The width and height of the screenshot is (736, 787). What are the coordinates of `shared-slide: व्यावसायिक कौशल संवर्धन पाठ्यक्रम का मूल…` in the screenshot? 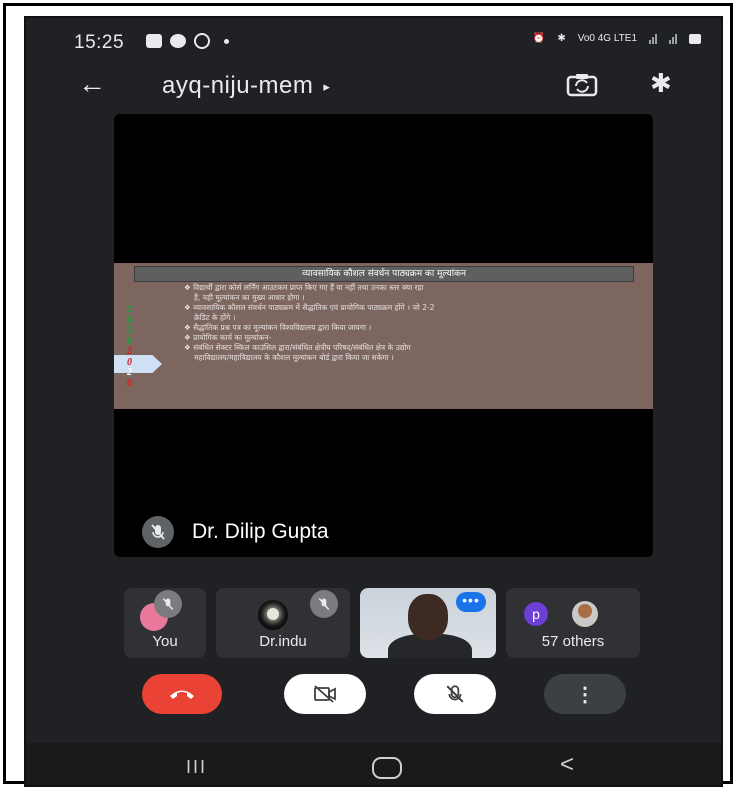 It's located at (383, 336).